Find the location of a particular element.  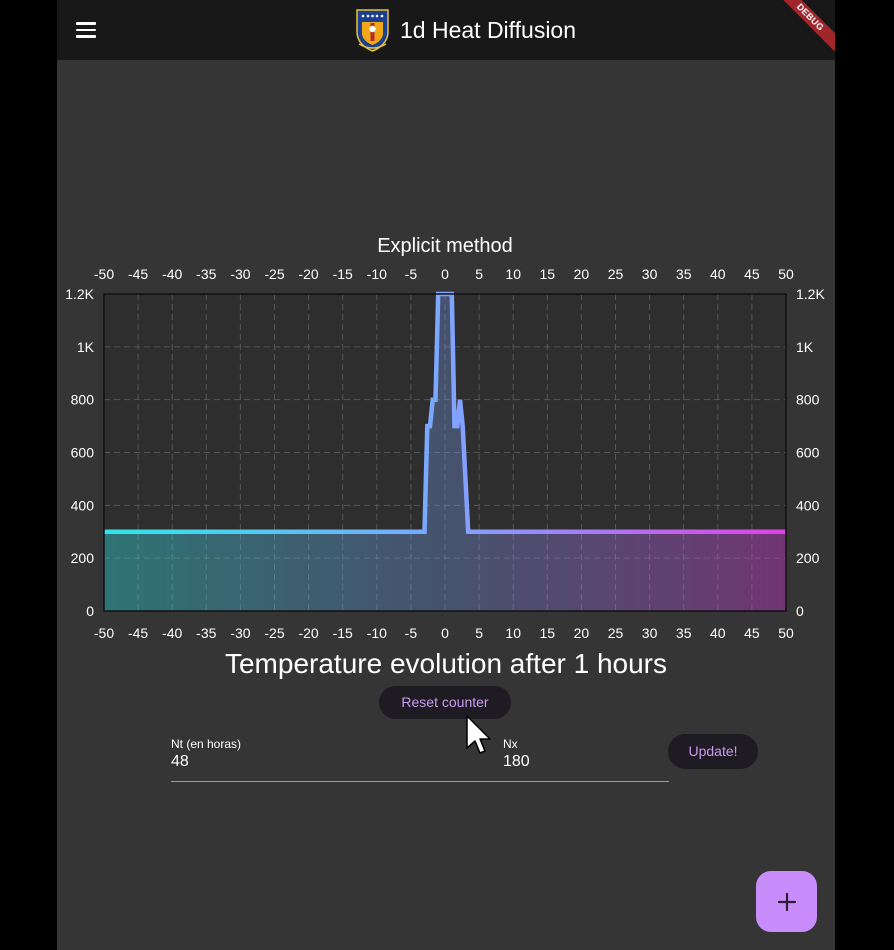

x-tick-label-bottom: 35 is located at coordinates (684, 633).